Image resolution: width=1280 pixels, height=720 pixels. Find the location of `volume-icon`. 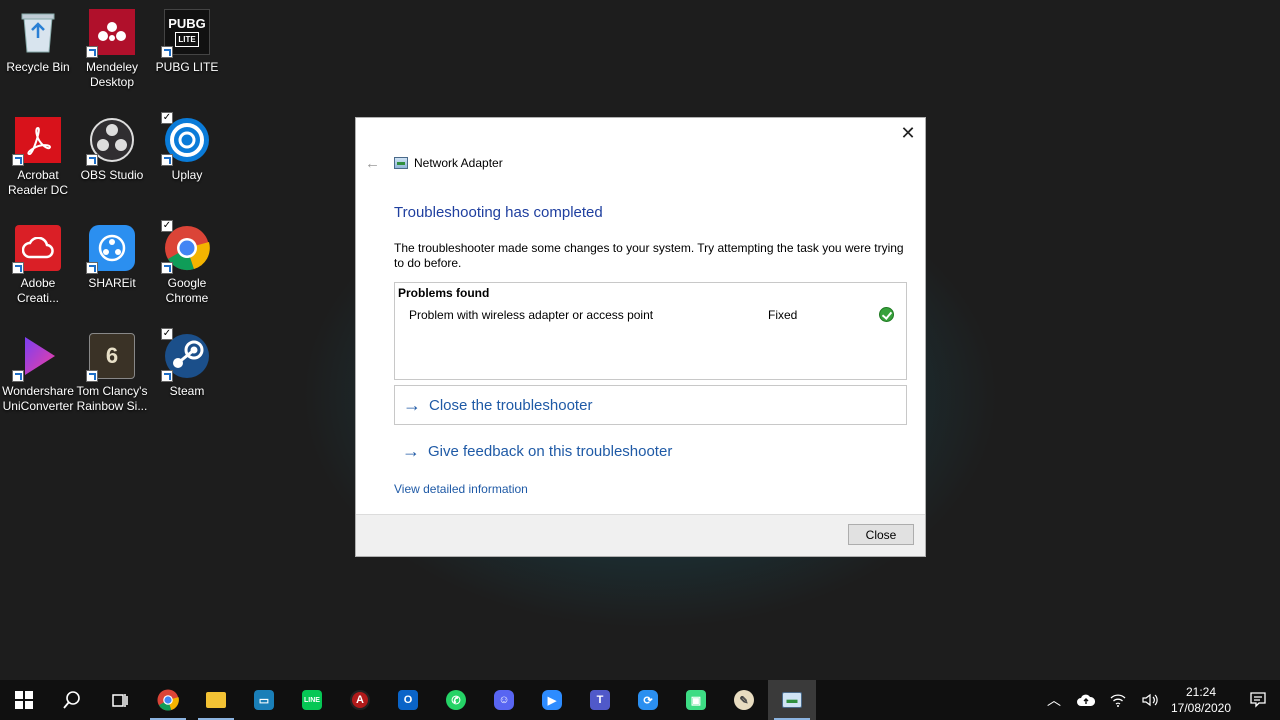

volume-icon is located at coordinates (1150, 700).